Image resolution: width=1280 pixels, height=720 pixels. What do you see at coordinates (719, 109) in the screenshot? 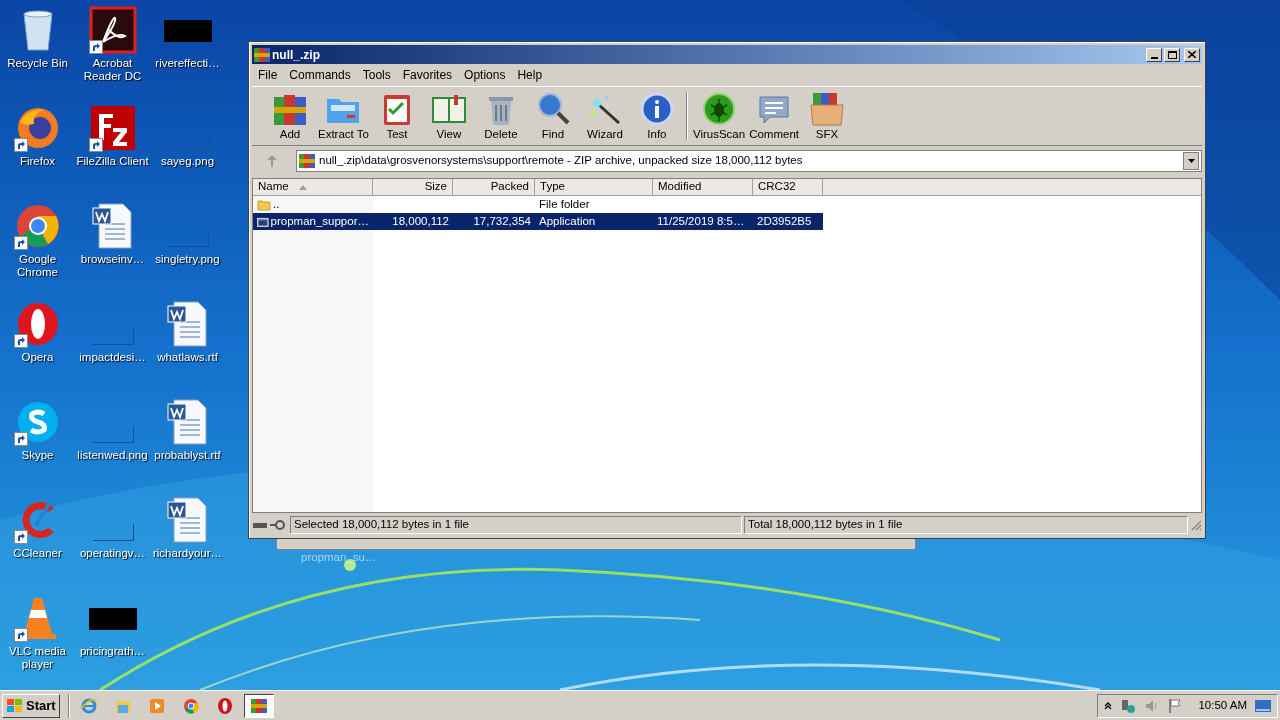
I see `bug-icon` at bounding box center [719, 109].